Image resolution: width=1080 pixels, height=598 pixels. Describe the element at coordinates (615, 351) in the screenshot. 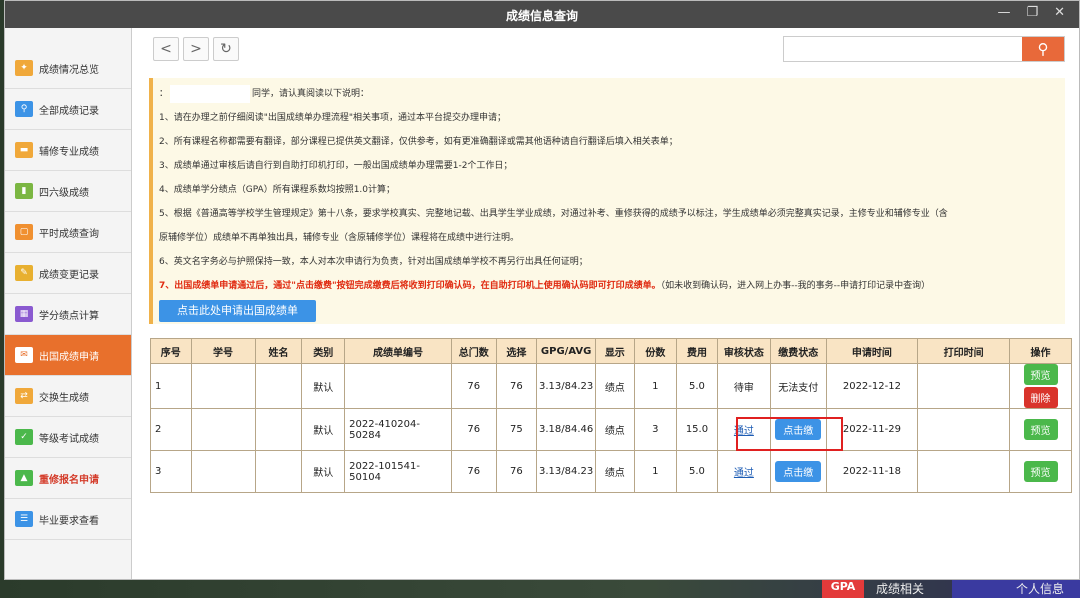

I see `column-header: 显示` at that location.